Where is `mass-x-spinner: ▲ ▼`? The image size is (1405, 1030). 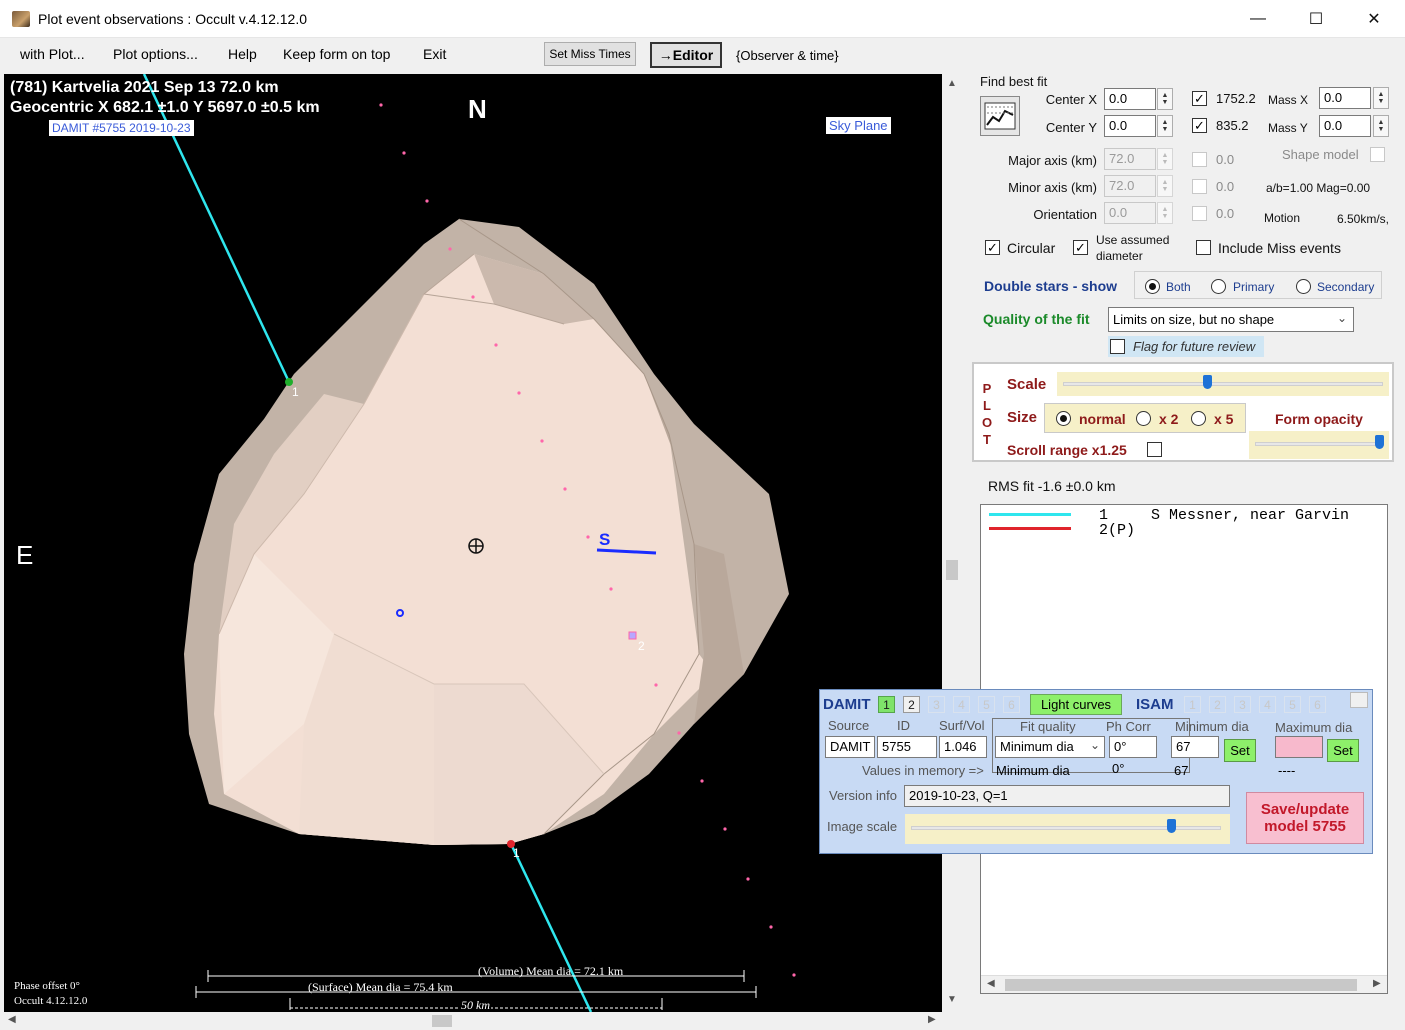 mass-x-spinner: ▲ ▼ is located at coordinates (1381, 98).